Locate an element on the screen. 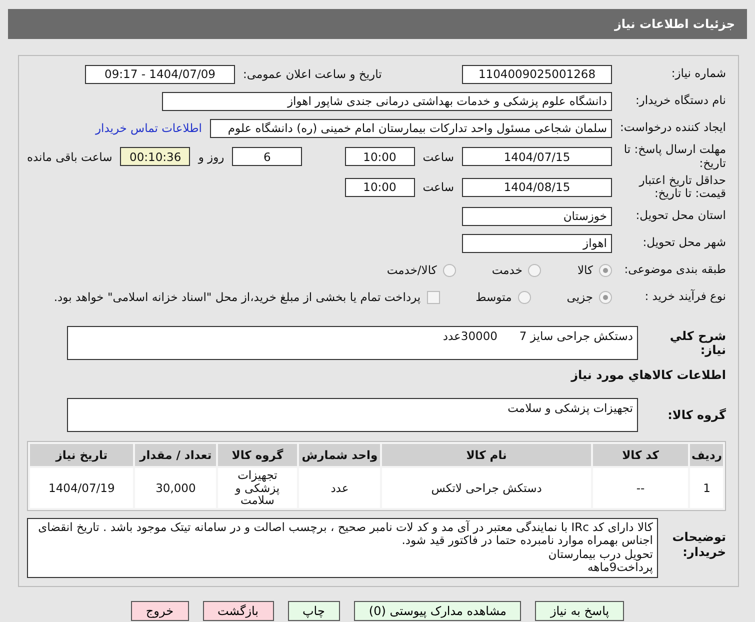  field-label: گروه کالا: is located at coordinates (696, 415).